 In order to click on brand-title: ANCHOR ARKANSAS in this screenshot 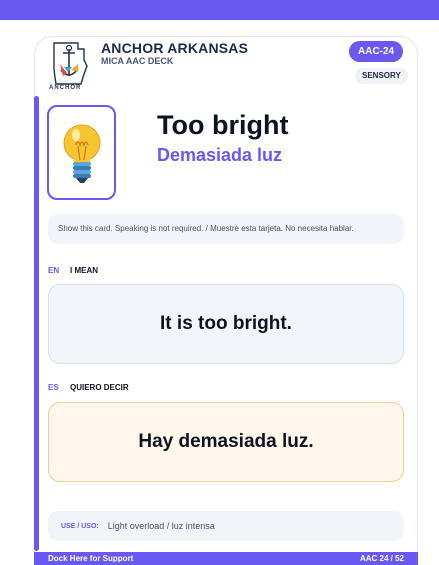, I will do `click(175, 48)`.